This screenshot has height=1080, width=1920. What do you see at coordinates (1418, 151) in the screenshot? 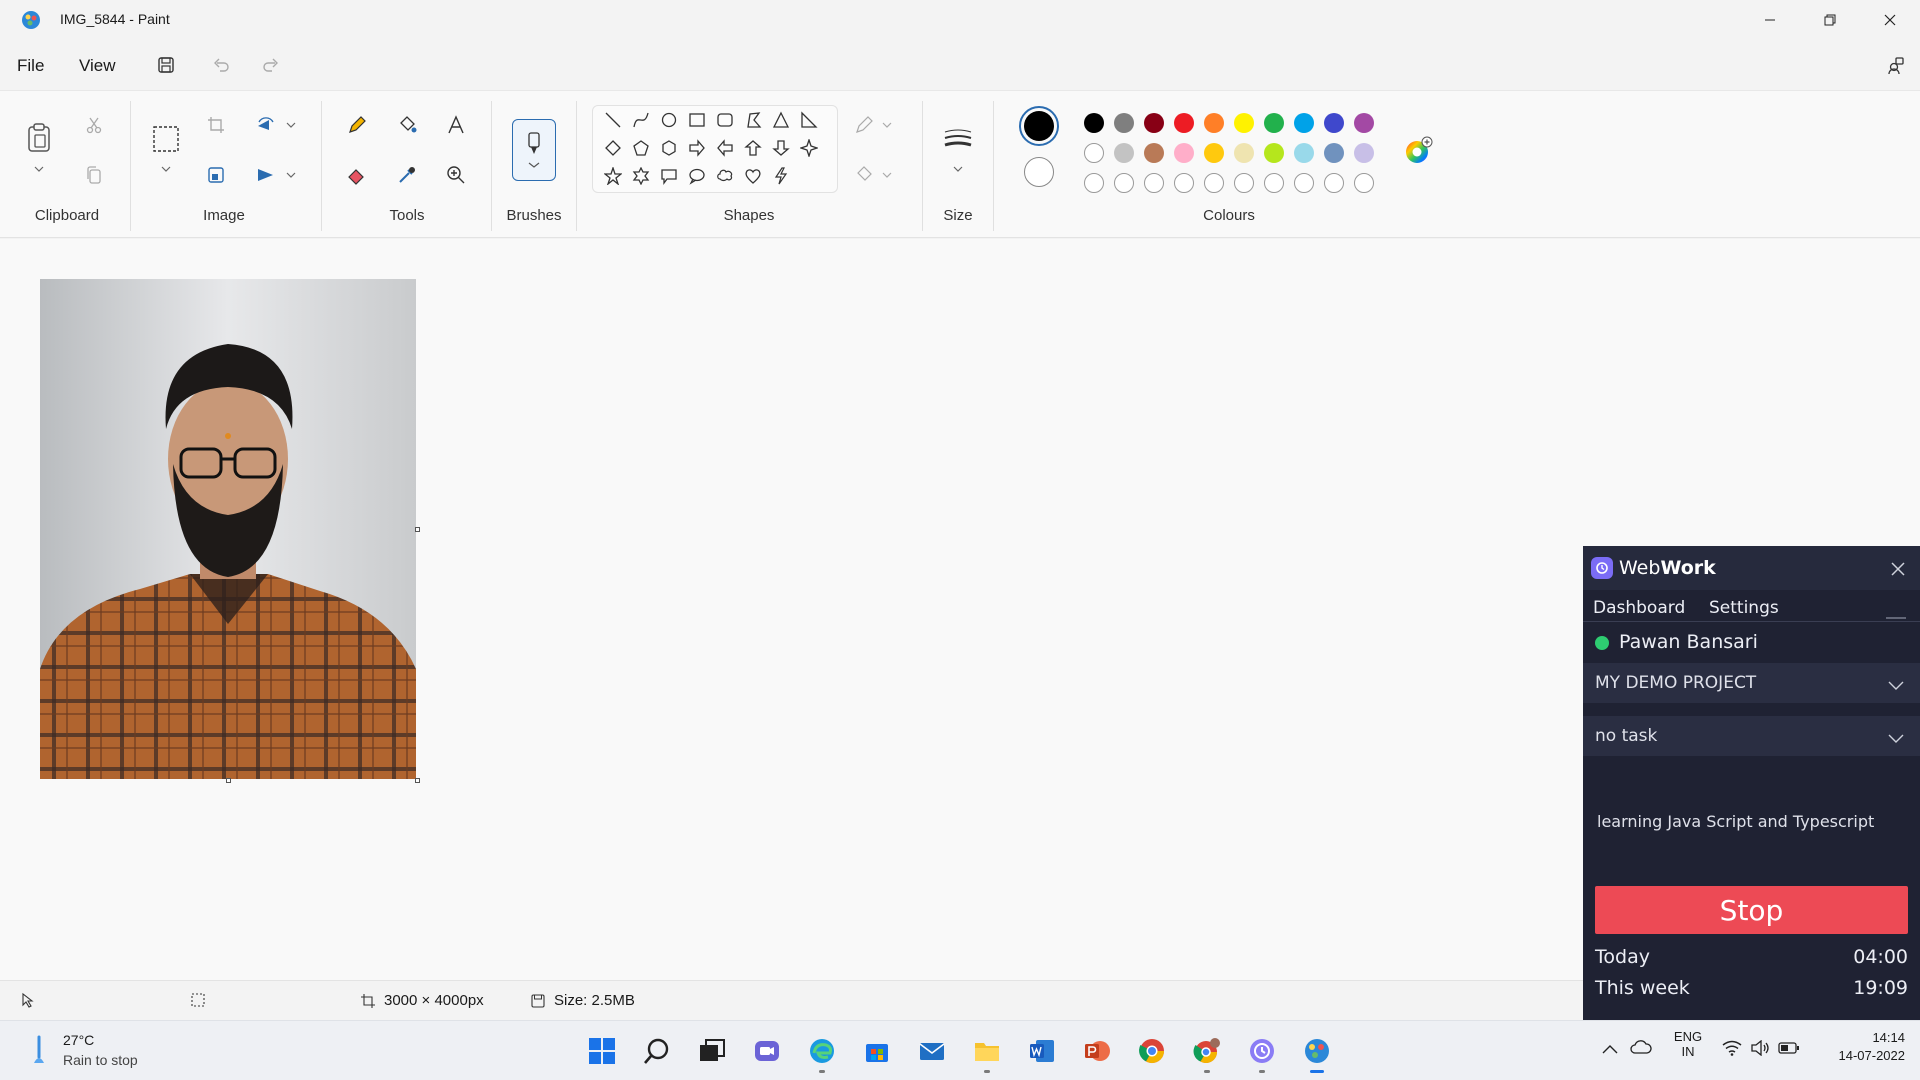
I see `edit-colours-icon` at bounding box center [1418, 151].